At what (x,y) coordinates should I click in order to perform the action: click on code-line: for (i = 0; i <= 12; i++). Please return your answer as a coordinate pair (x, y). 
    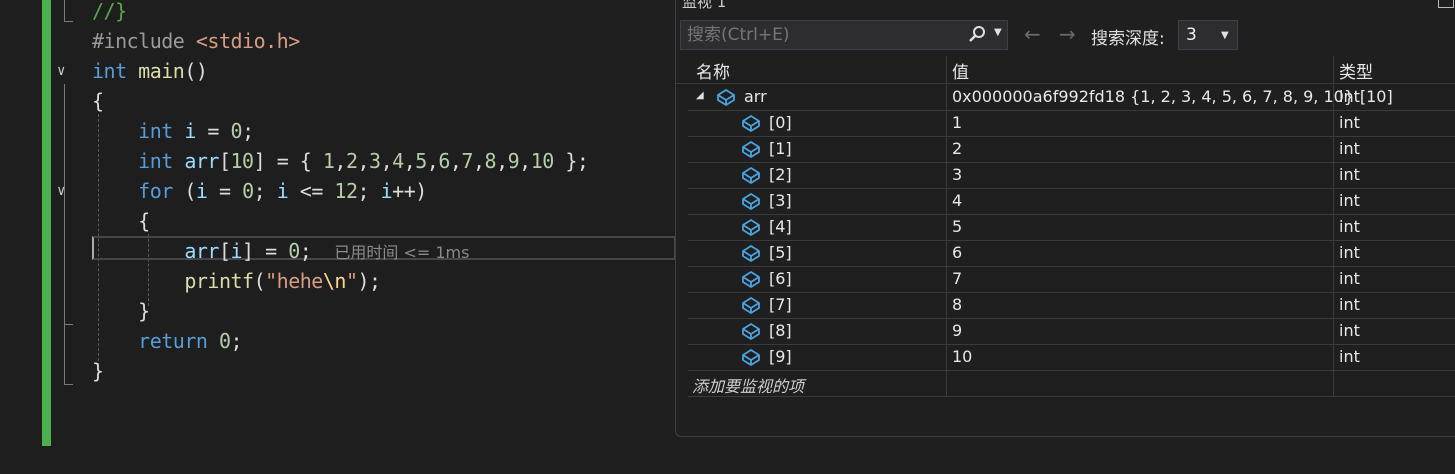
    Looking at the image, I should click on (282, 191).